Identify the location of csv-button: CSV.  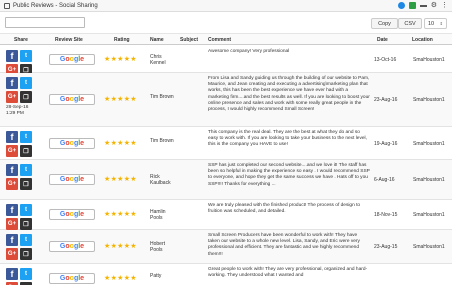
(410, 23).